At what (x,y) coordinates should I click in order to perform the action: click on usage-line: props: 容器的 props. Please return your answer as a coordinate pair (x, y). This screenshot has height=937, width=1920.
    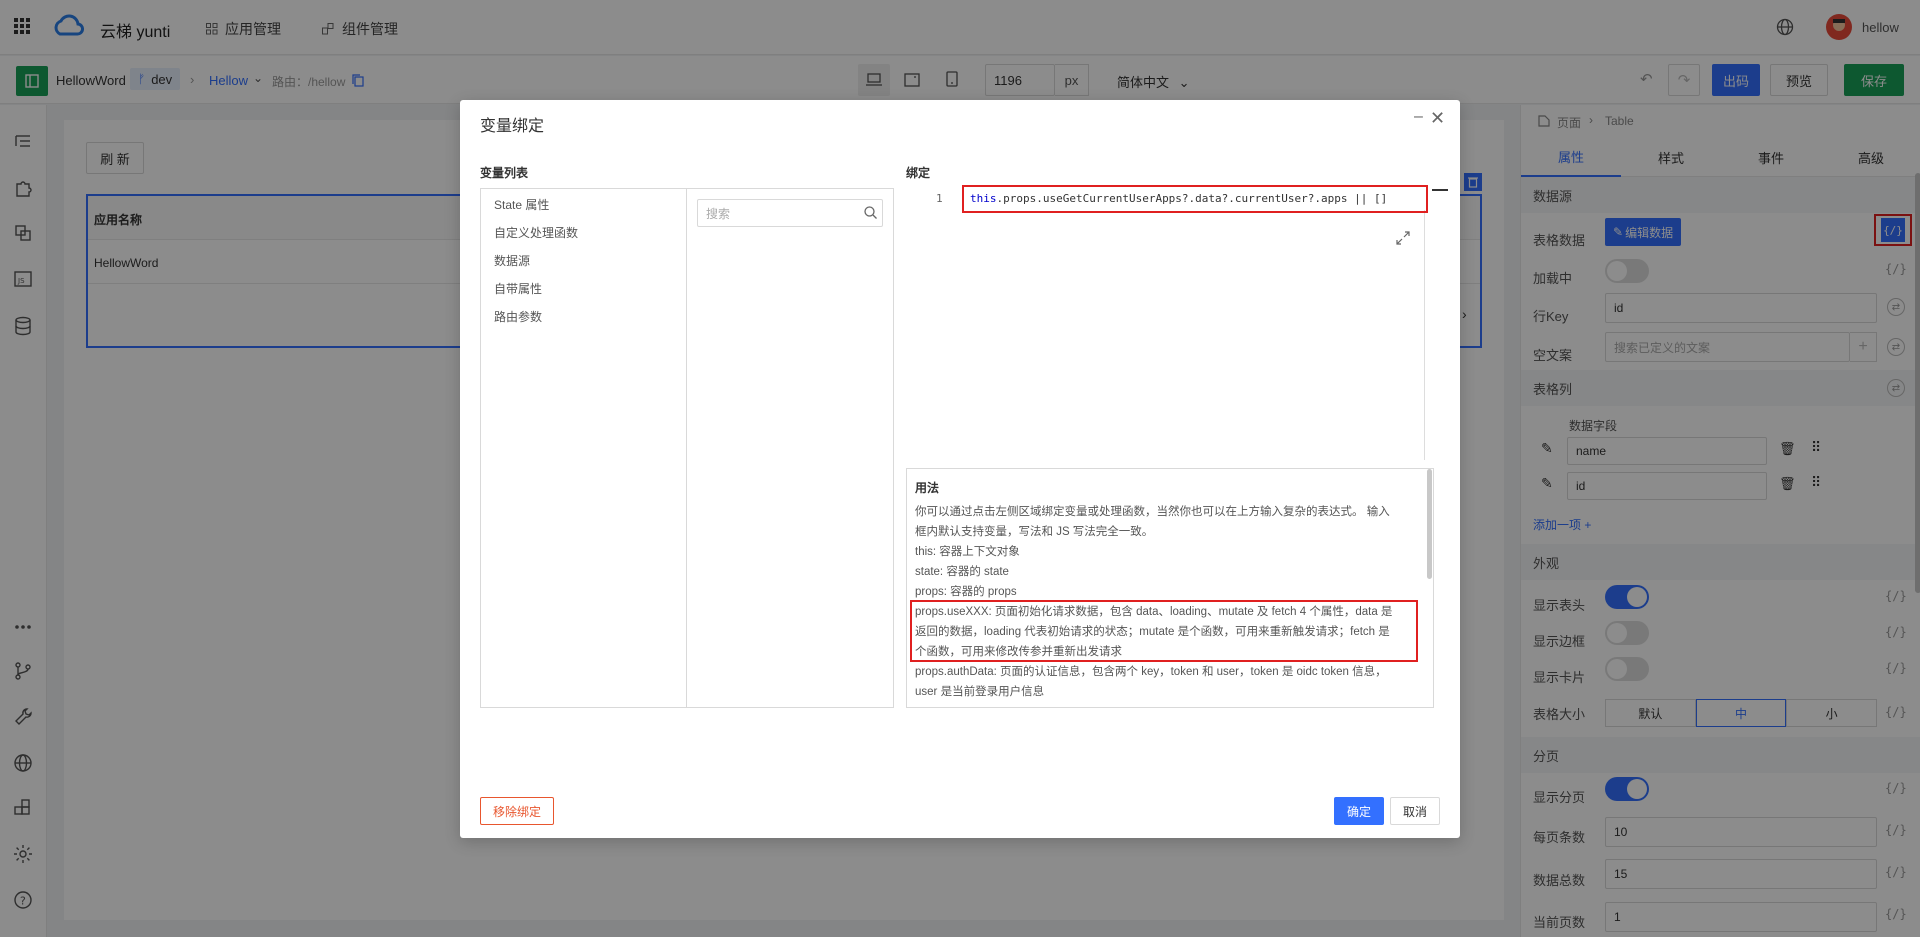
    Looking at the image, I should click on (966, 592).